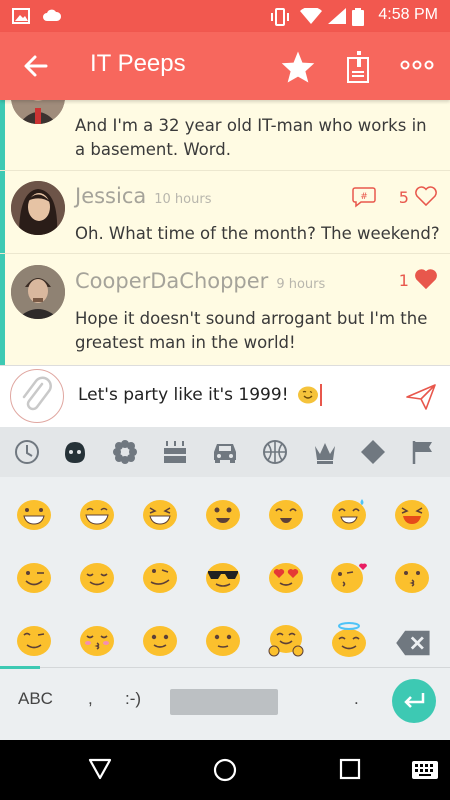 The image size is (450, 800). What do you see at coordinates (100, 769) in the screenshot?
I see `back-nav-icon` at bounding box center [100, 769].